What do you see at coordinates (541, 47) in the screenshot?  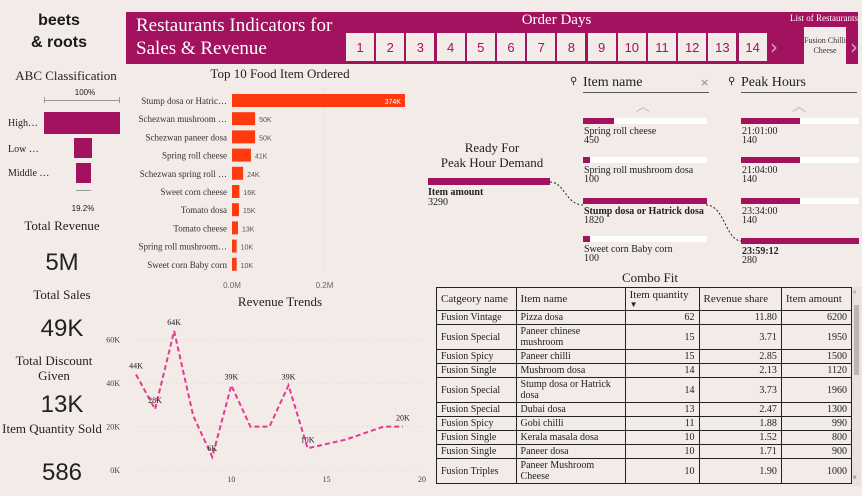 I see `day-button-7: 7` at bounding box center [541, 47].